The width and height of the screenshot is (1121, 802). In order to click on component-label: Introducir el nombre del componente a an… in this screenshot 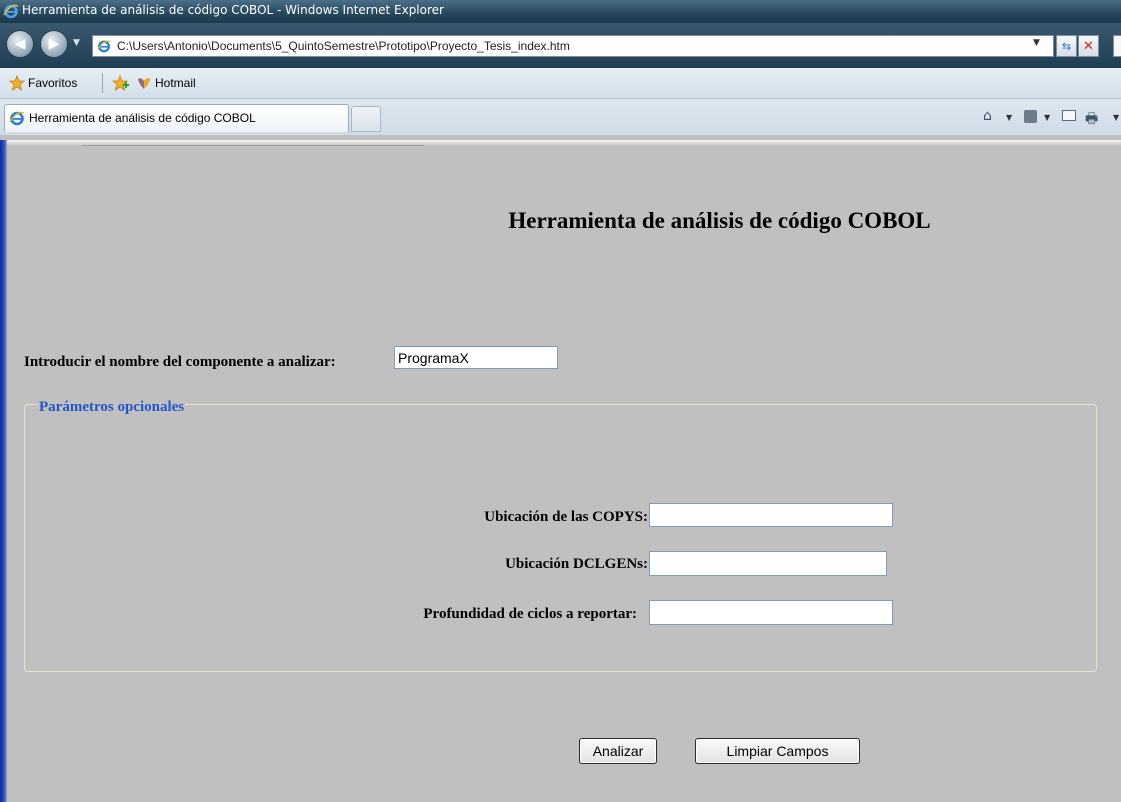, I will do `click(180, 362)`.